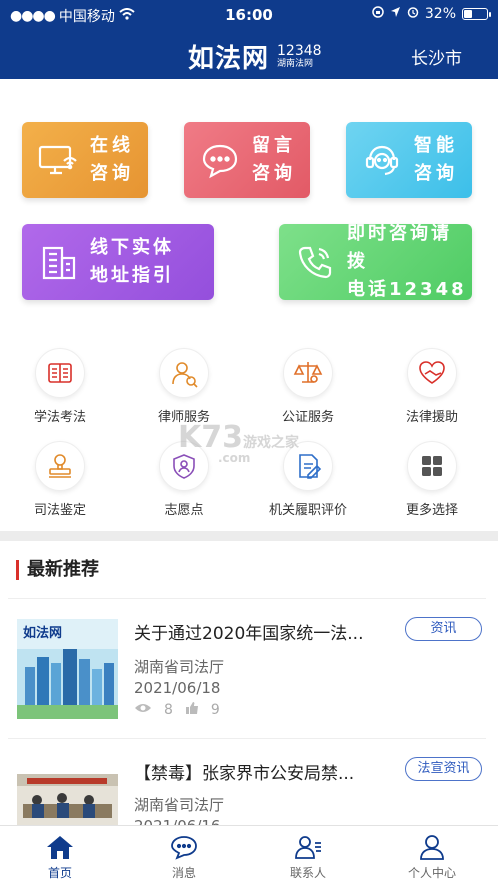  Describe the element at coordinates (42, 633) in the screenshot. I see `svg-text: 如法网` at that location.